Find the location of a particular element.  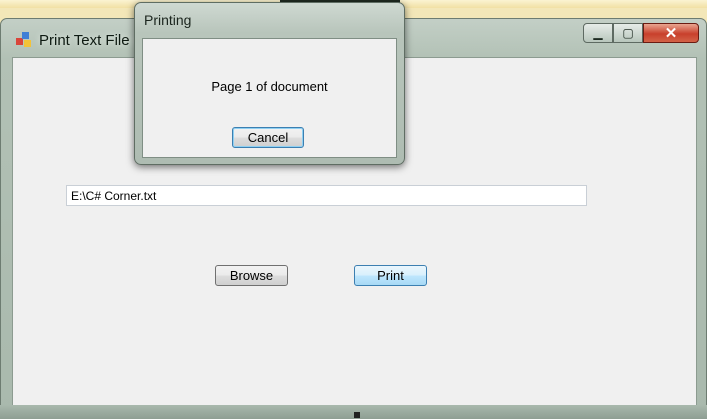

file-path-input: E:\C# Corner.txt is located at coordinates (326, 195).